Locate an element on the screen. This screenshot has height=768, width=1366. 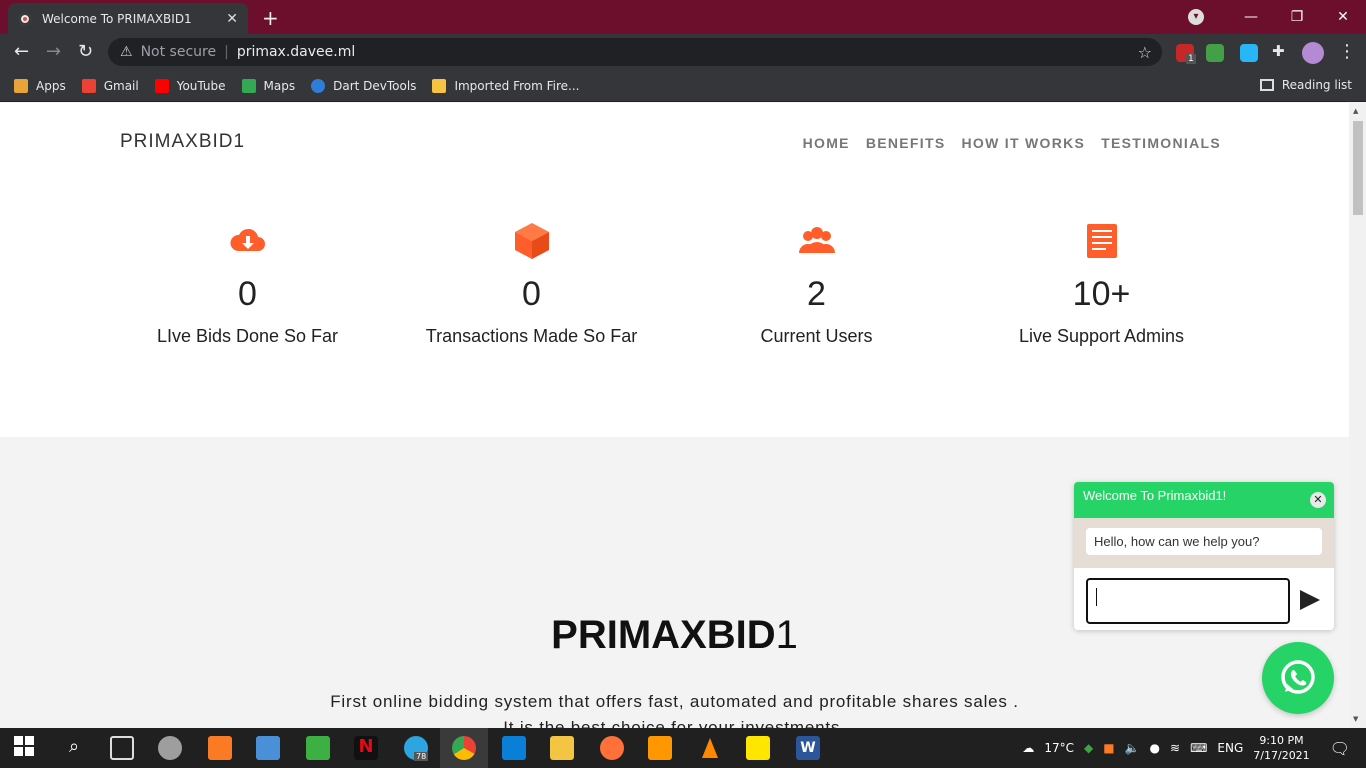
onedrive-icon: ● is located at coordinates (1155, 748).